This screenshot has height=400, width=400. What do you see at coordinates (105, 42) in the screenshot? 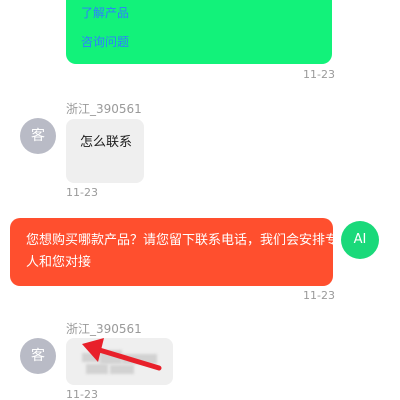
I see `quick-link-ask-question: 咨询问题` at bounding box center [105, 42].